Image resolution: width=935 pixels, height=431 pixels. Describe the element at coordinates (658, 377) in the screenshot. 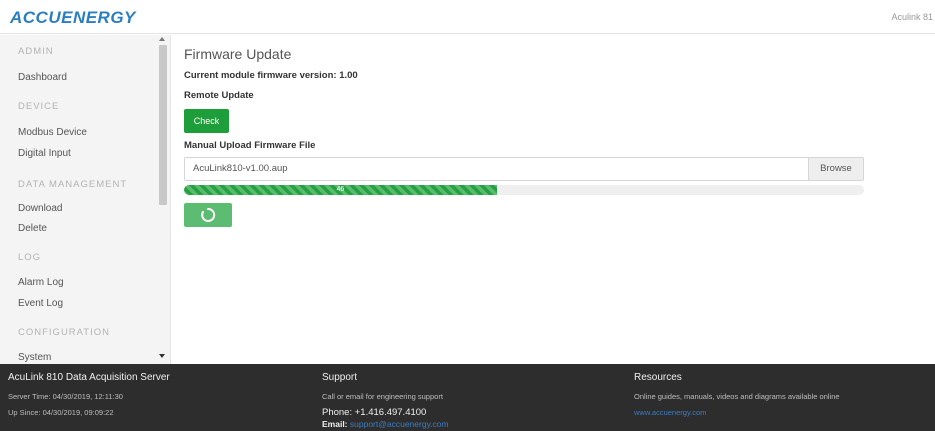

I see `footer-resources-title: Resources` at that location.